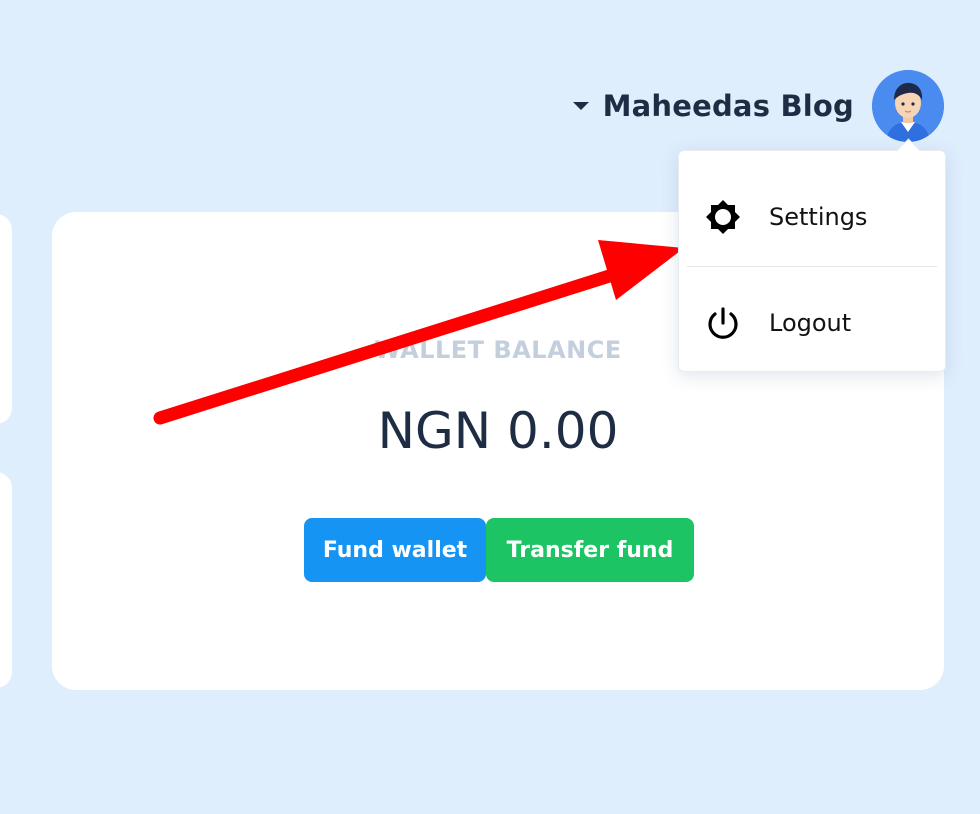 The width and height of the screenshot is (980, 814). I want to click on user-menu-toggle: Maheedas Blog, so click(758, 106).